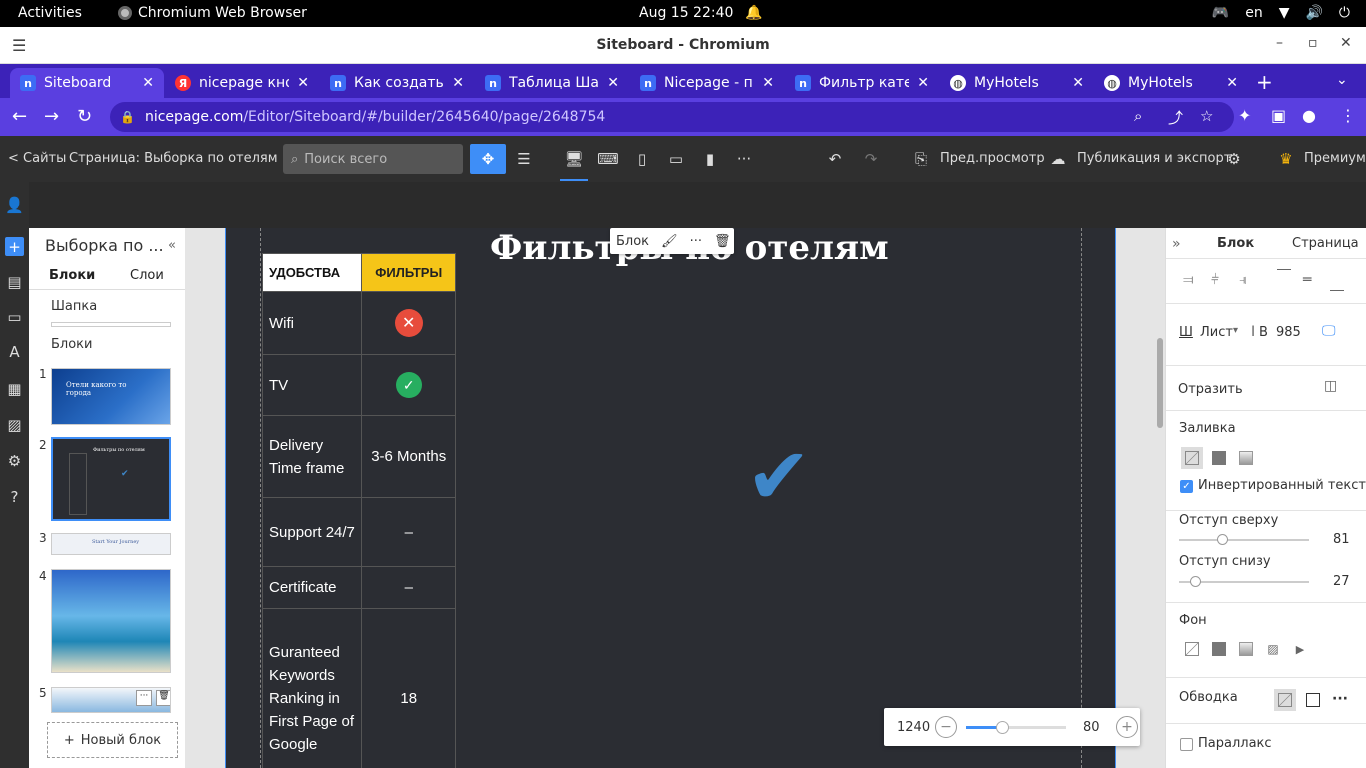 The height and width of the screenshot is (768, 1366). What do you see at coordinates (1171, 83) in the screenshot?
I see `tab-myhotels-2: ◍ MyHotels ✕` at bounding box center [1171, 83].